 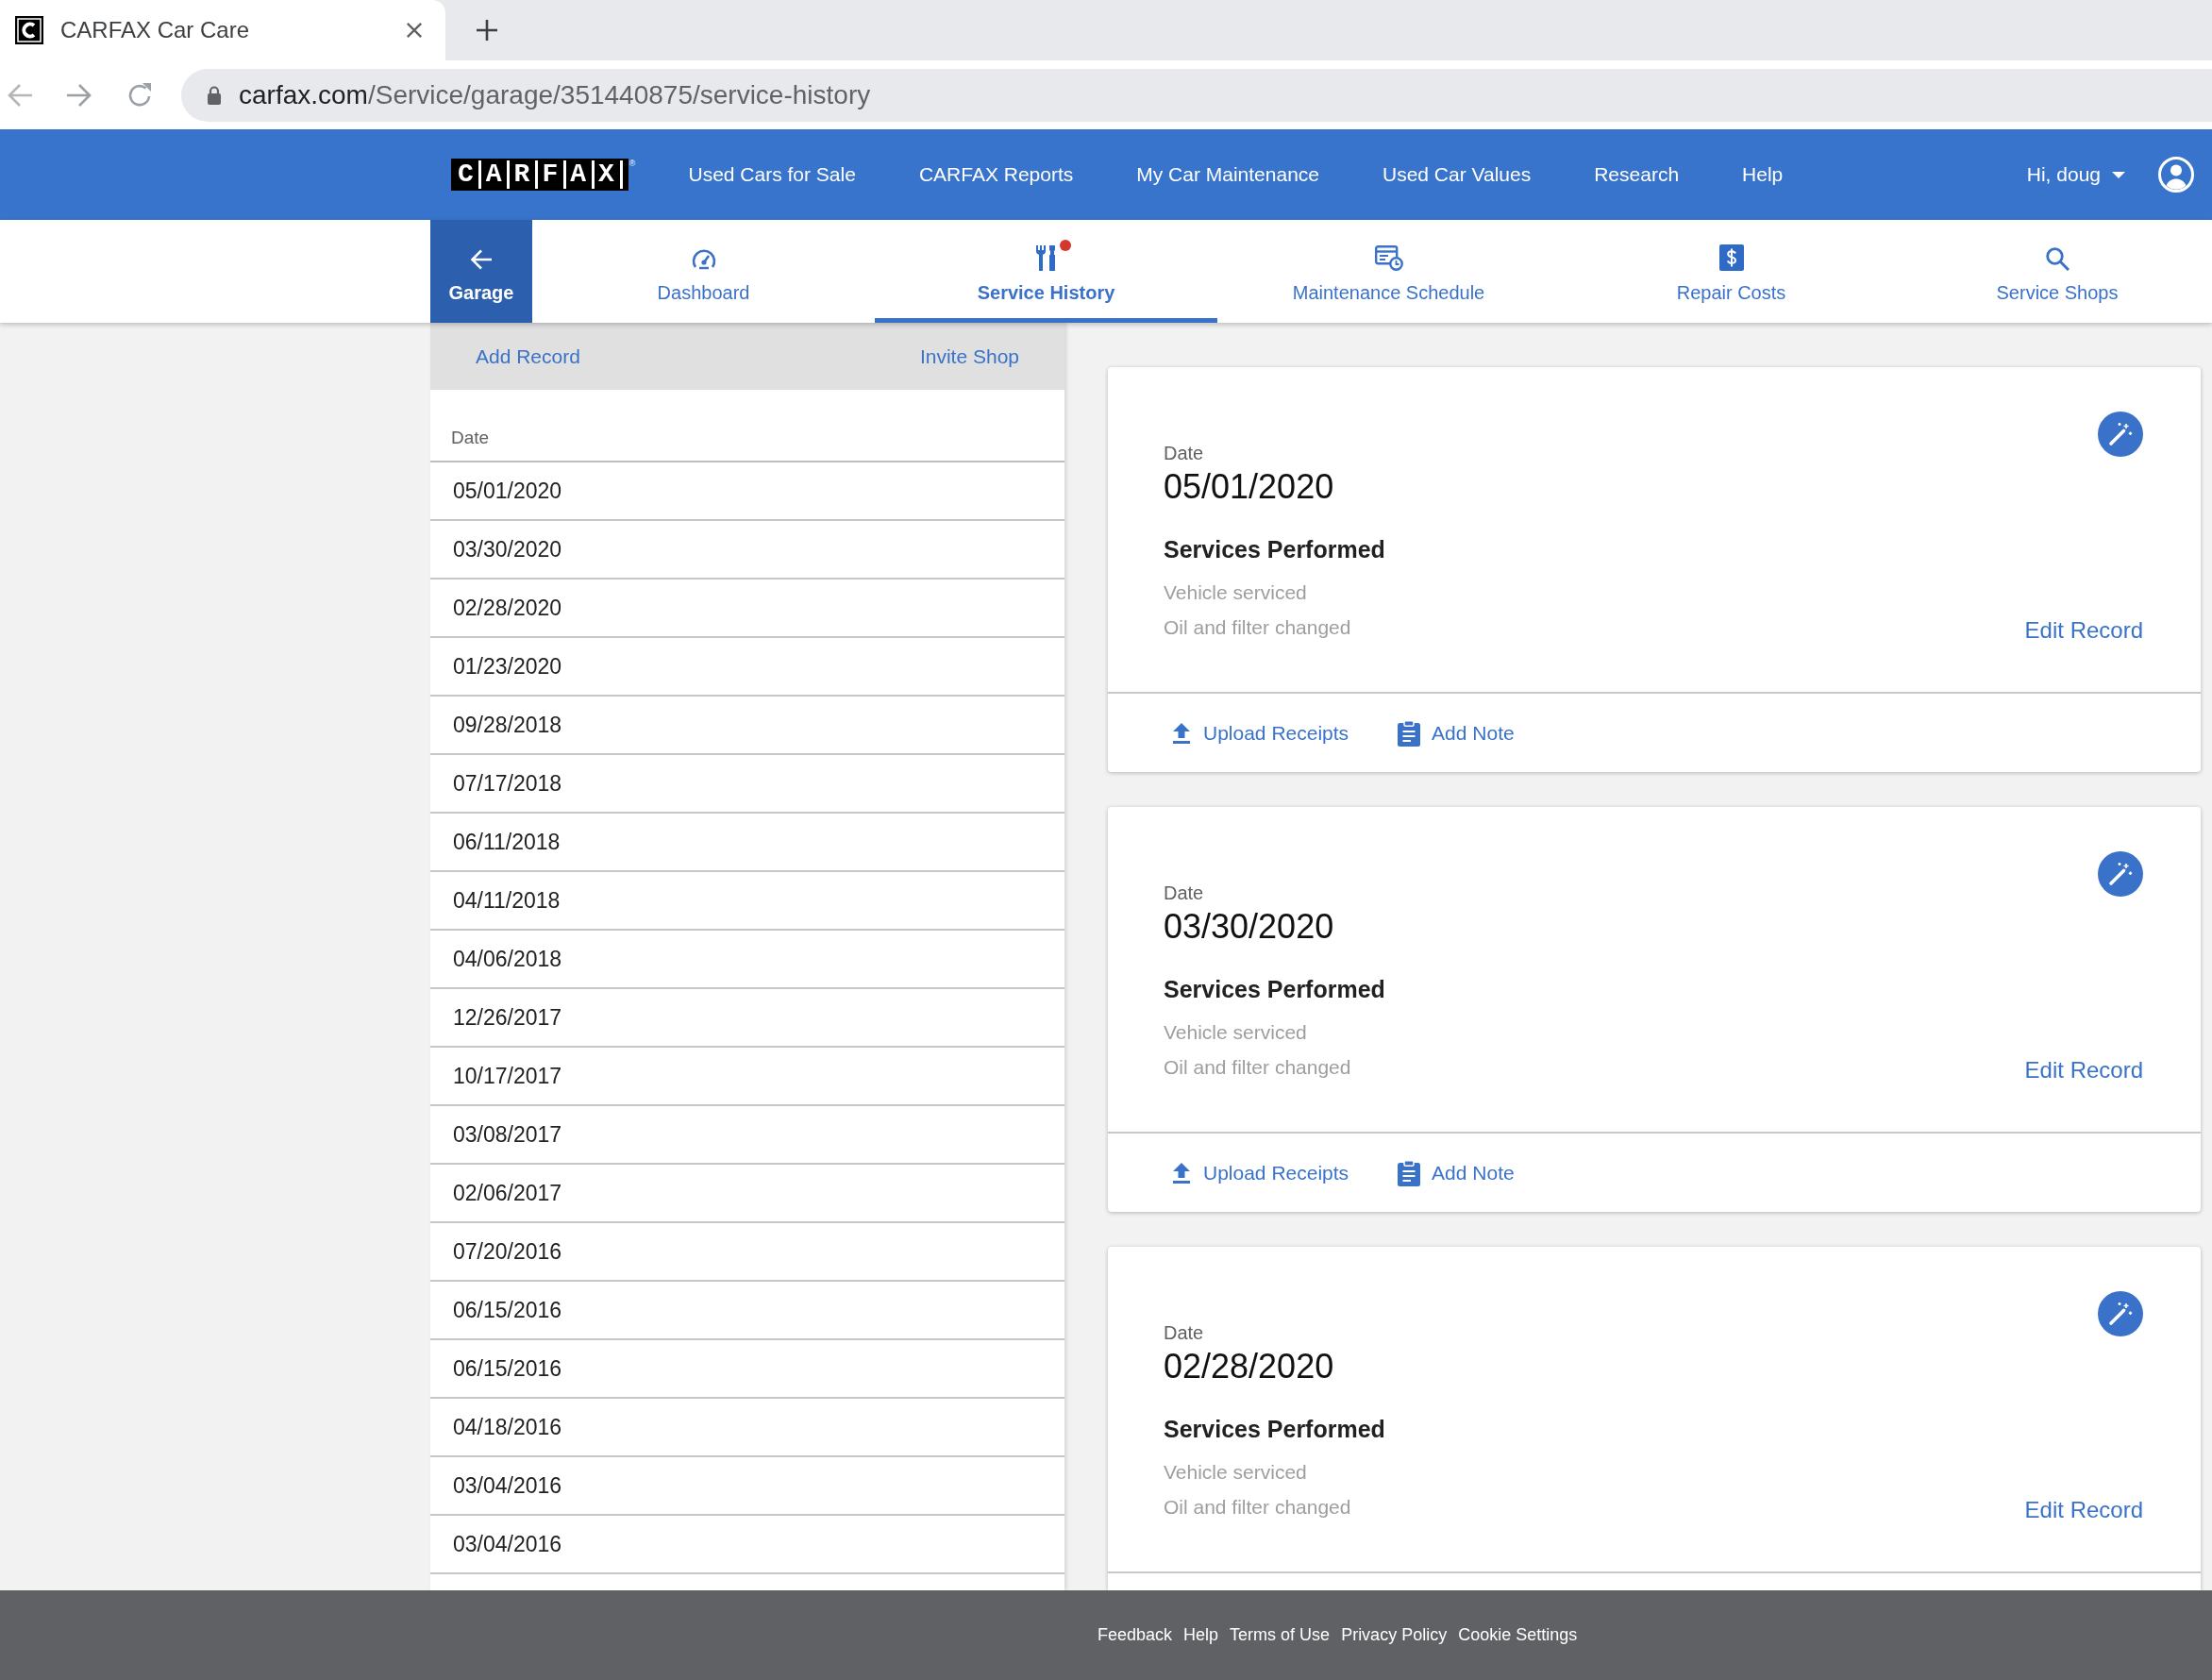 What do you see at coordinates (1518, 1635) in the screenshot?
I see `footer-link: Cookie Settings` at bounding box center [1518, 1635].